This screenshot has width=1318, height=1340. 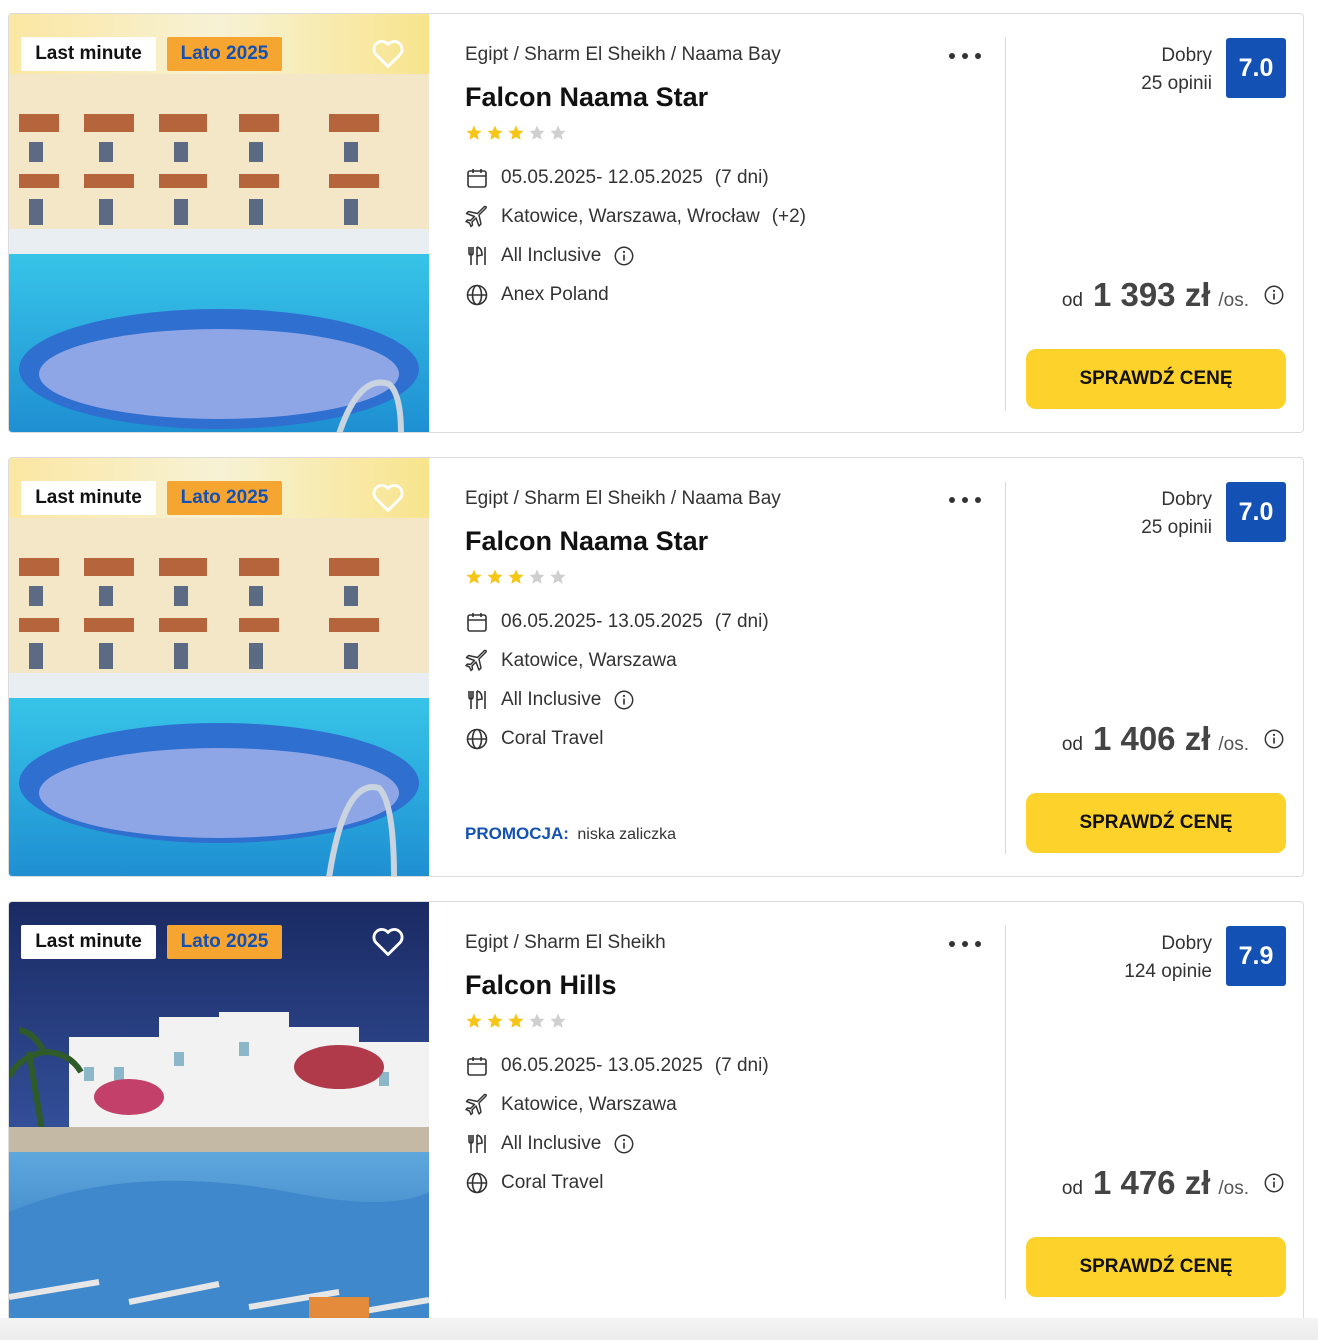 What do you see at coordinates (555, 294) in the screenshot?
I see `tour-operator: Anex Poland` at bounding box center [555, 294].